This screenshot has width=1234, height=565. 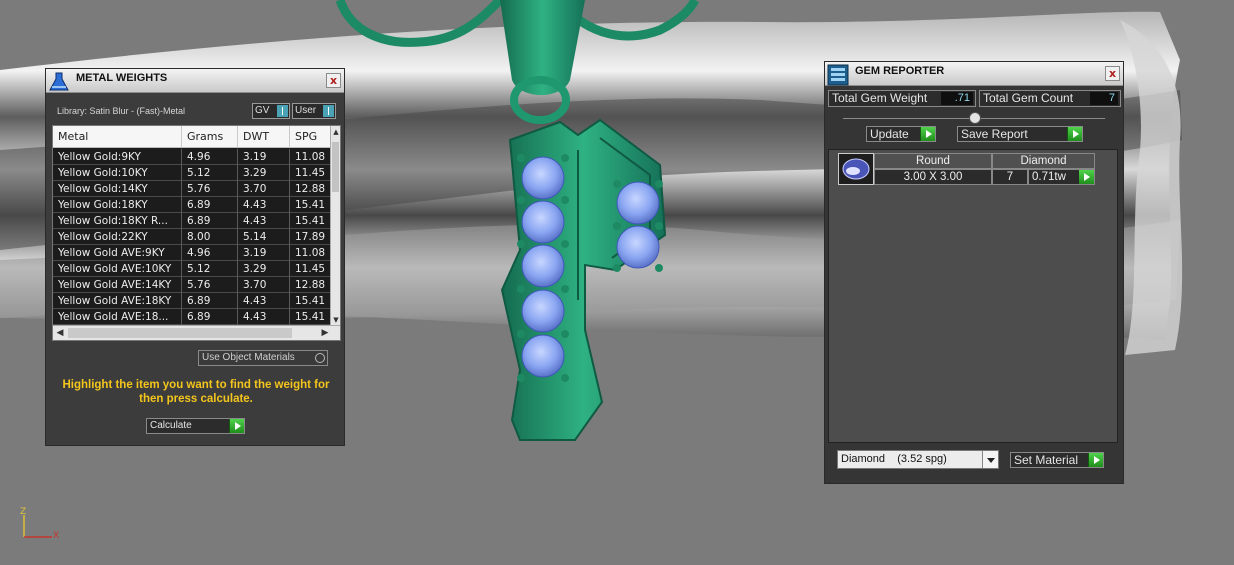 What do you see at coordinates (271, 111) in the screenshot?
I see `gv-toggle: GV` at bounding box center [271, 111].